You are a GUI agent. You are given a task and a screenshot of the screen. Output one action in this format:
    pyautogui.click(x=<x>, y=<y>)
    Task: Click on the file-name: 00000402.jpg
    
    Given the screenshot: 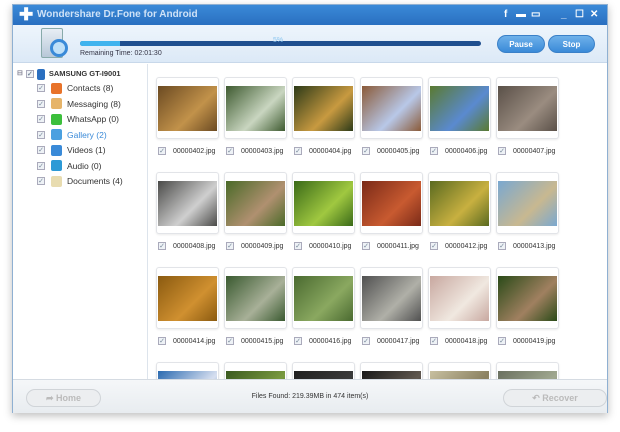 What is the action you would take?
    pyautogui.click(x=194, y=151)
    